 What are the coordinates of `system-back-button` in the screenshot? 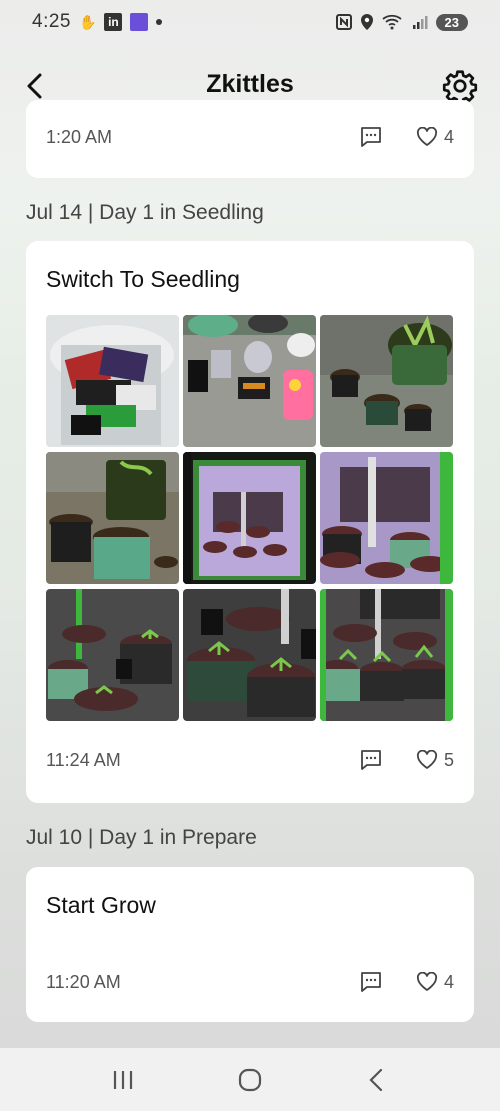 It's located at (377, 1080).